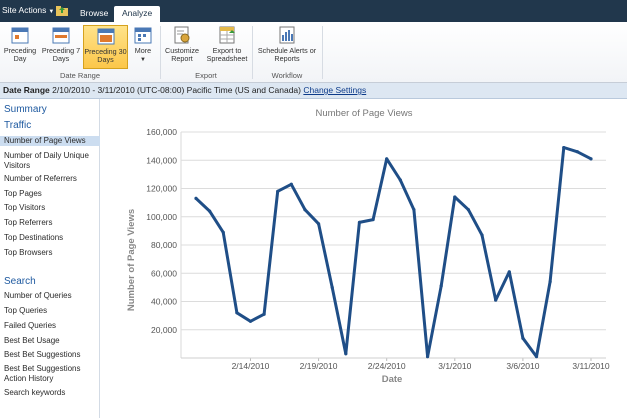  What do you see at coordinates (364, 113) in the screenshot?
I see `chart-title: Number of Page Views` at bounding box center [364, 113].